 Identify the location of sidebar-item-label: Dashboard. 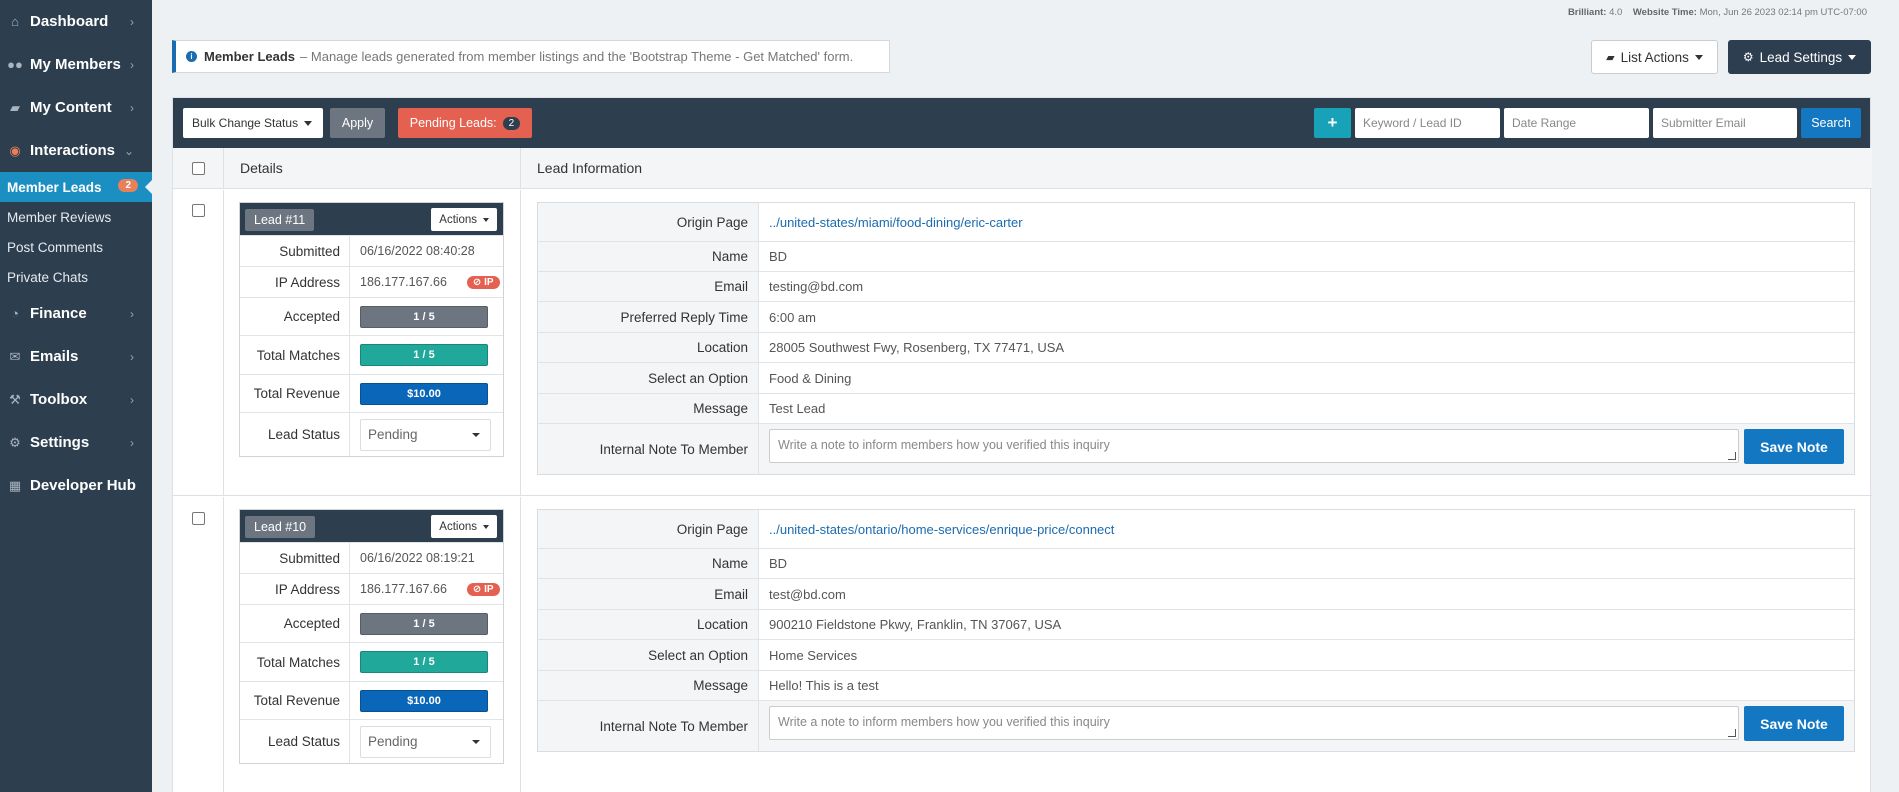
(69, 21).